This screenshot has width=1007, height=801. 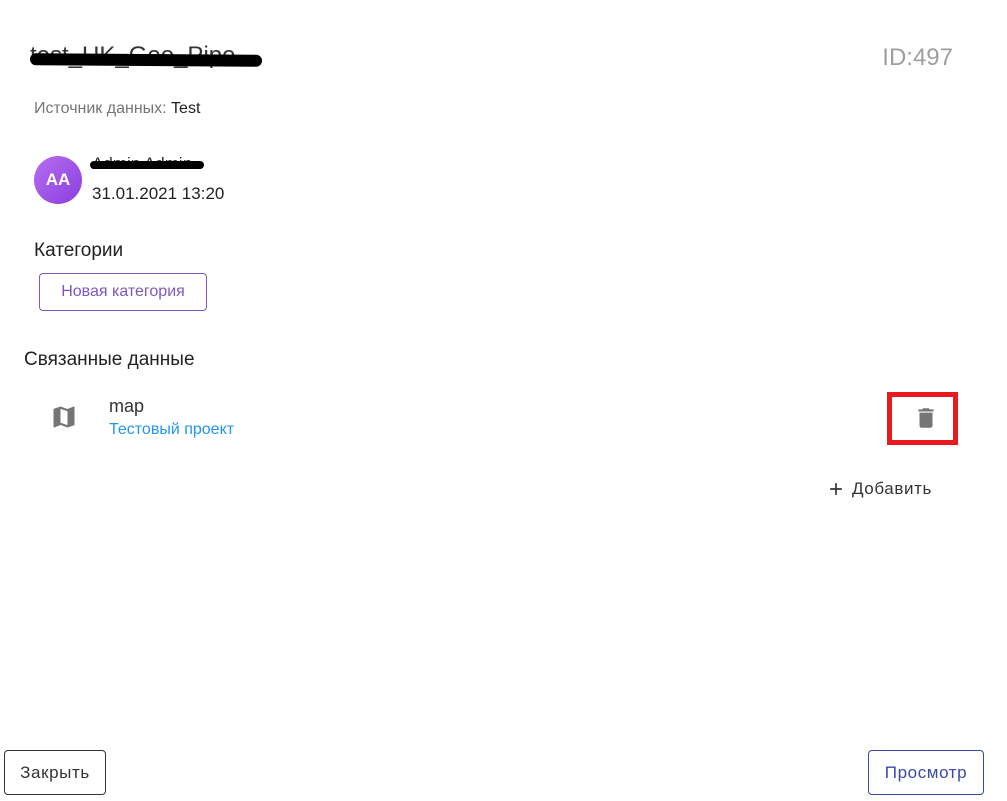 What do you see at coordinates (64, 417) in the screenshot?
I see `map-icon` at bounding box center [64, 417].